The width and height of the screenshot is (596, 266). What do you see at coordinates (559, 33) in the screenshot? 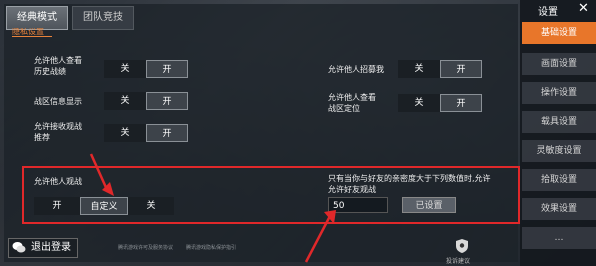
I see `sidebar-item-basic: 基础设置` at bounding box center [559, 33].